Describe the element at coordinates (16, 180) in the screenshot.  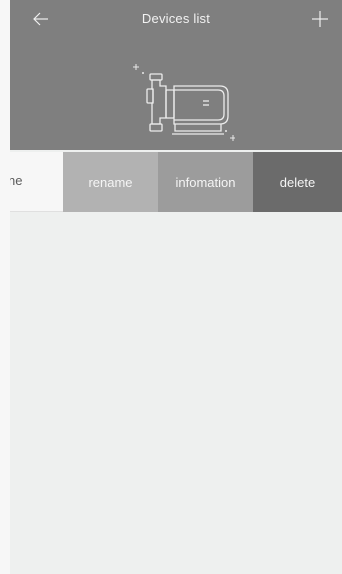
I see `device-name-label: ne` at that location.